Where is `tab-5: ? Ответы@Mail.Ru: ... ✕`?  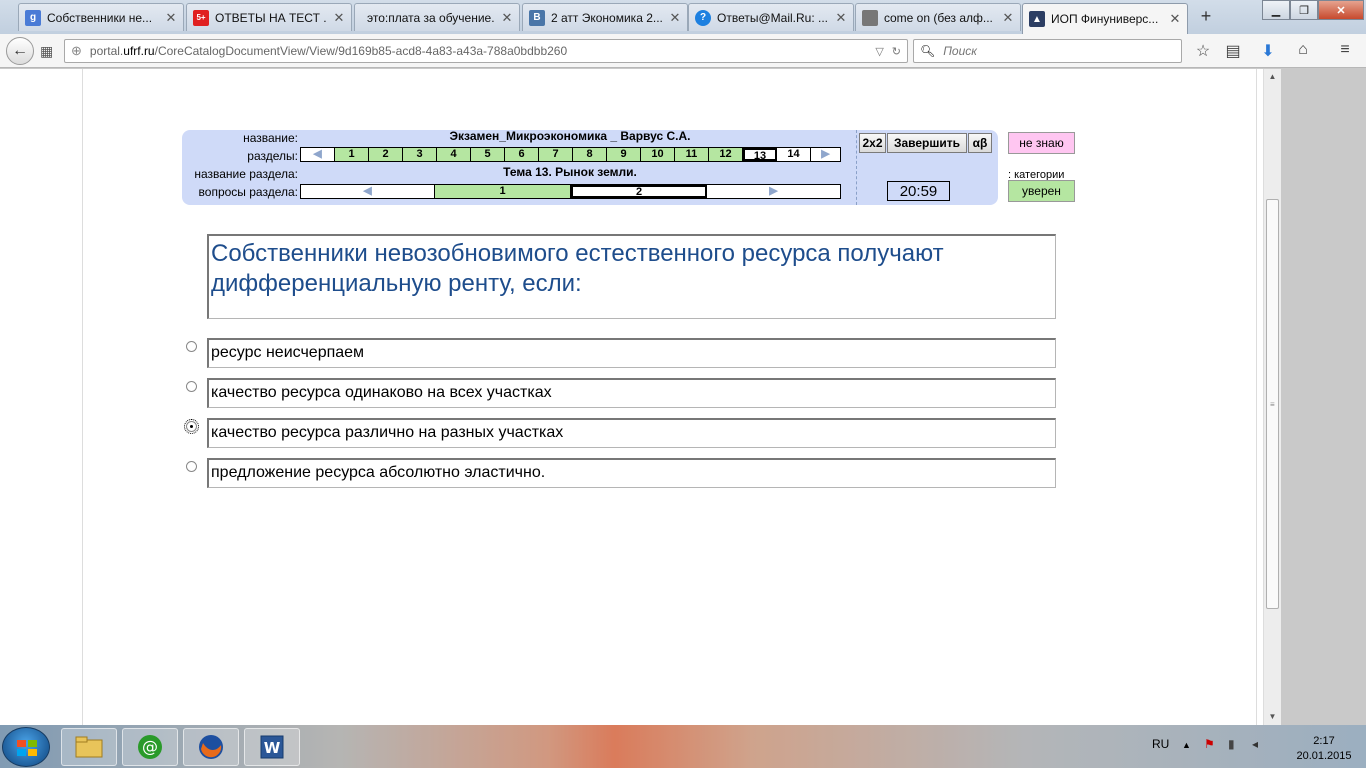
tab-5: ? Ответы@Mail.Ru: ... ✕ is located at coordinates (771, 17).